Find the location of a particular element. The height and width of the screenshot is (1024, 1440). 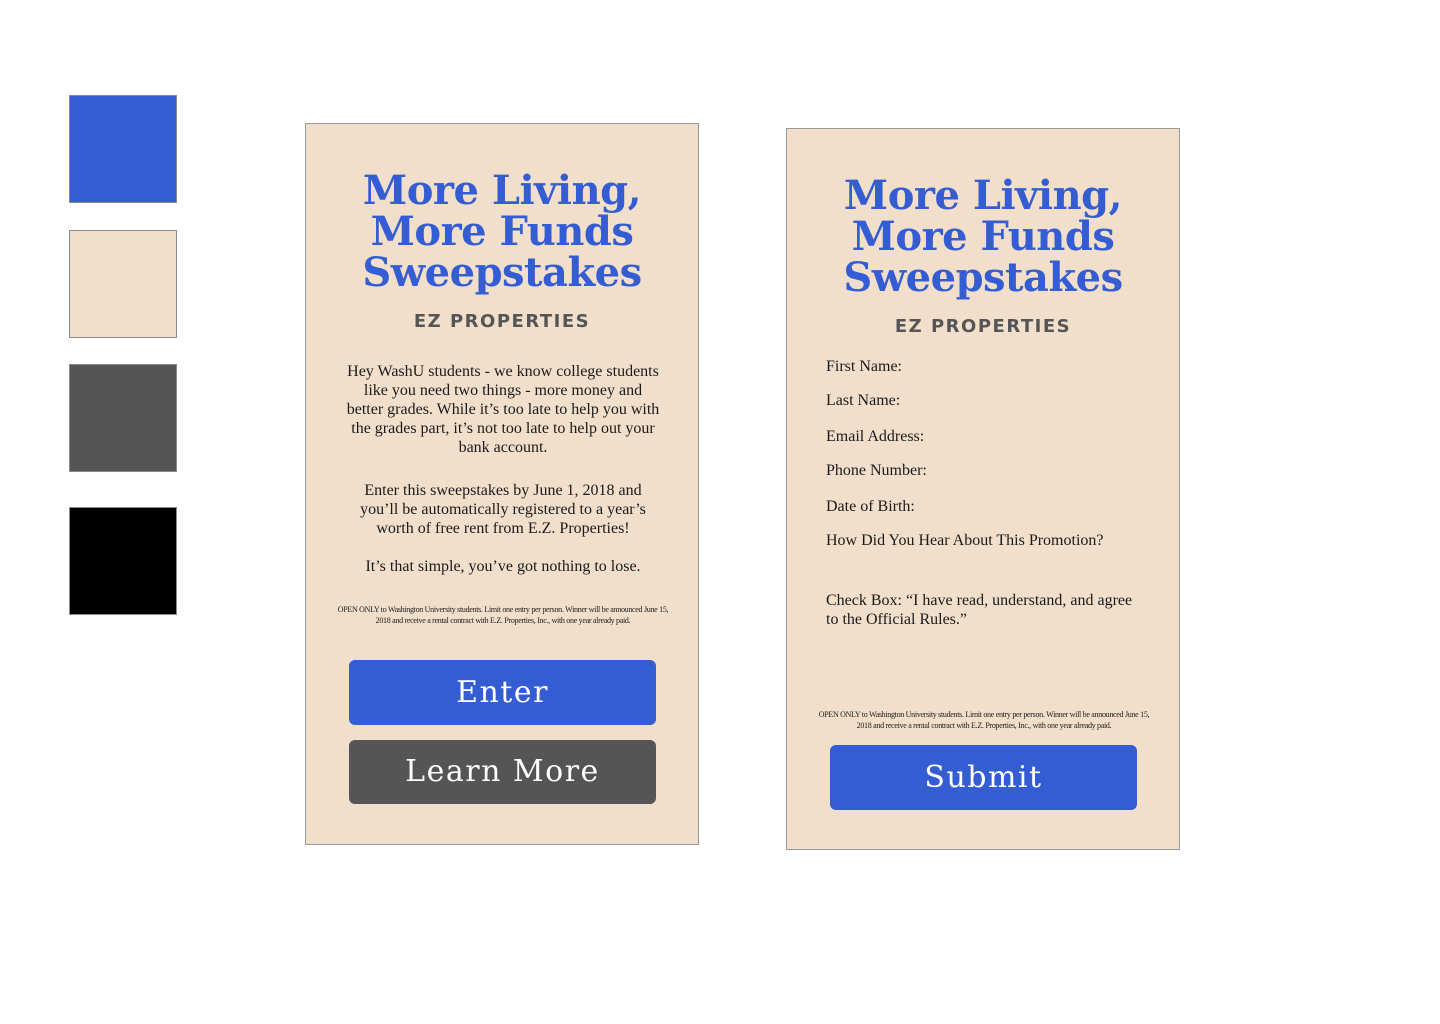

email-field: Email Address: is located at coordinates (986, 436).